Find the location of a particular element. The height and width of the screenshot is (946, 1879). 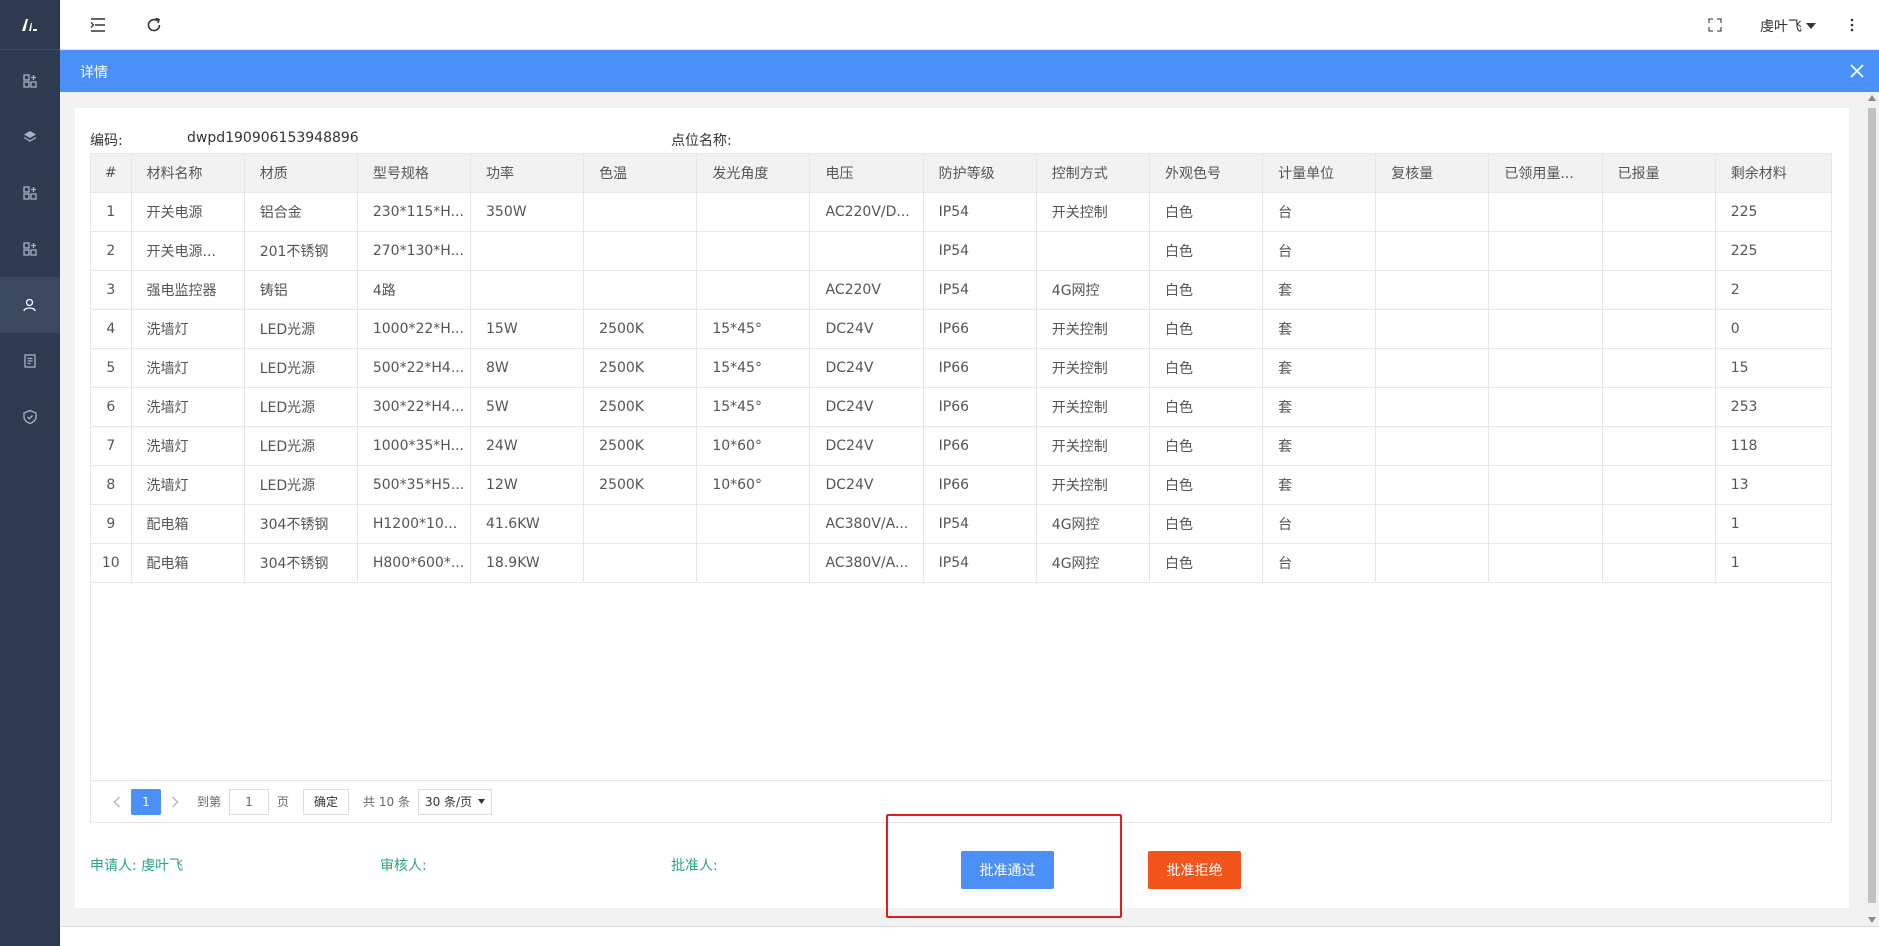

column-header: 剩余材料 is located at coordinates (1774, 173).